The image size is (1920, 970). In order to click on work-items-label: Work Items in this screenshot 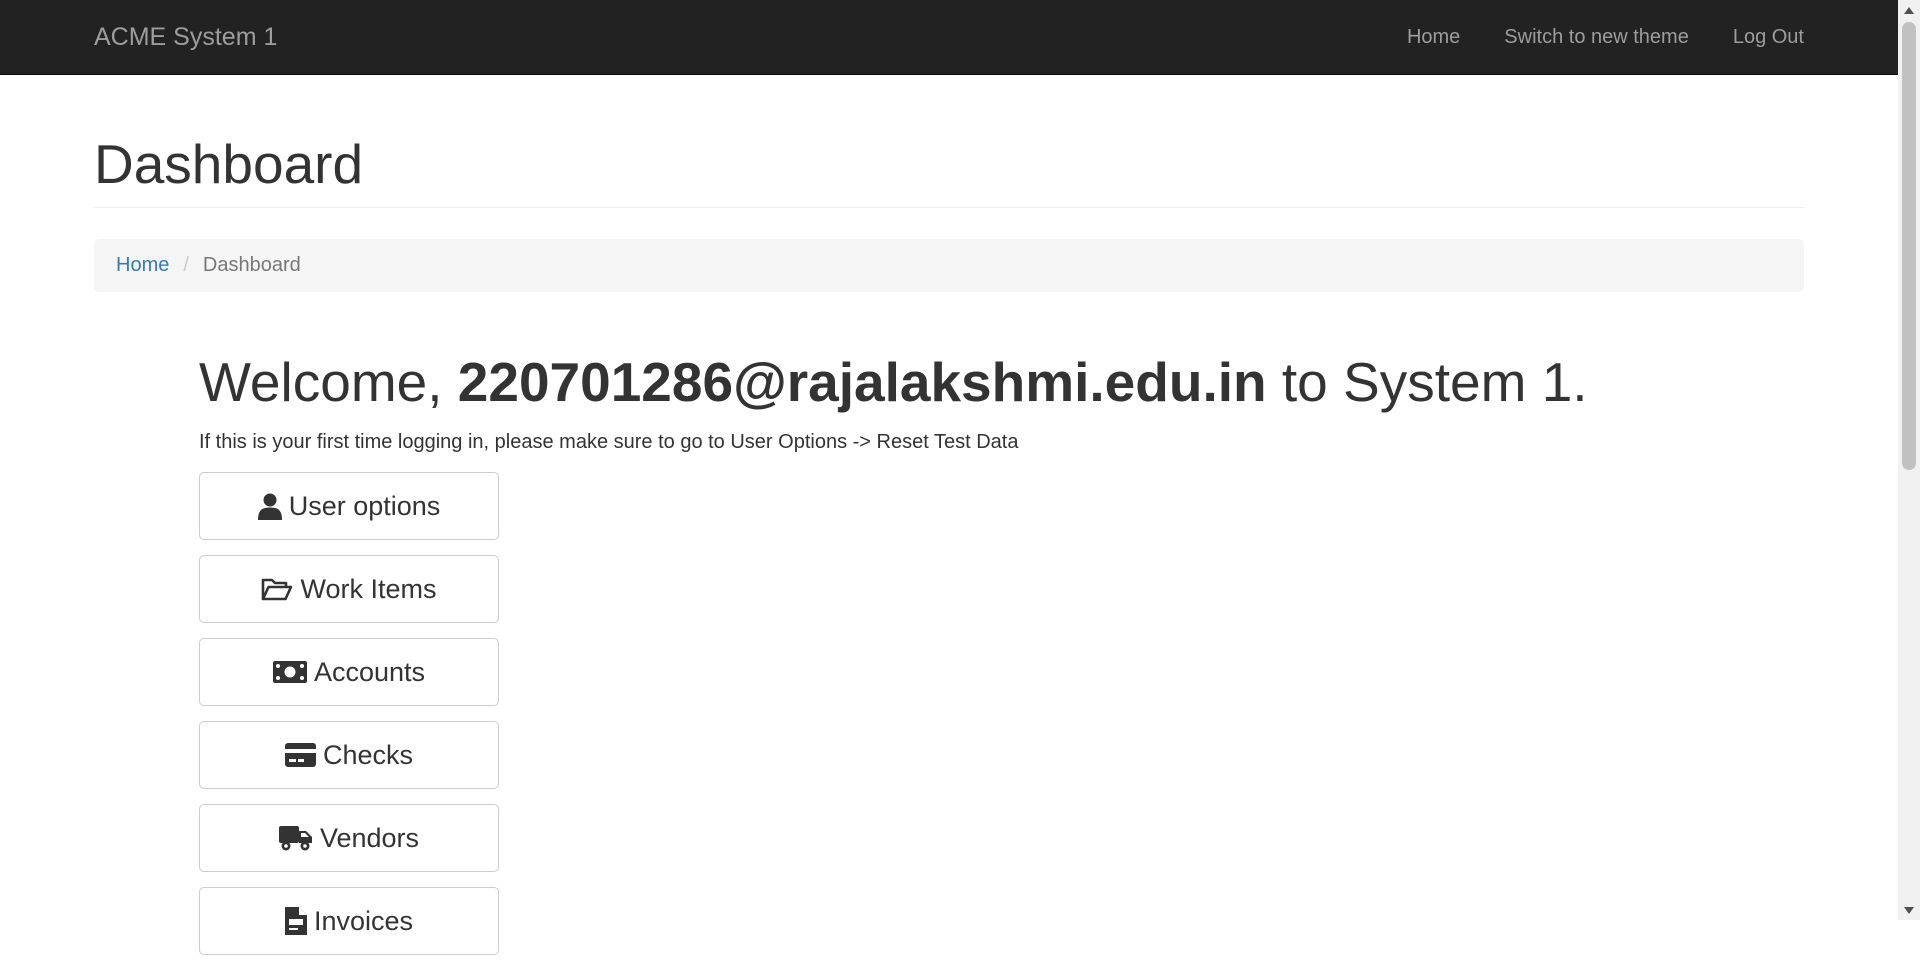, I will do `click(368, 588)`.